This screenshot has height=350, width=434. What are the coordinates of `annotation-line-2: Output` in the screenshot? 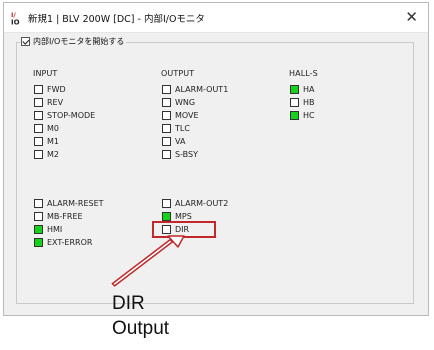 It's located at (141, 328).